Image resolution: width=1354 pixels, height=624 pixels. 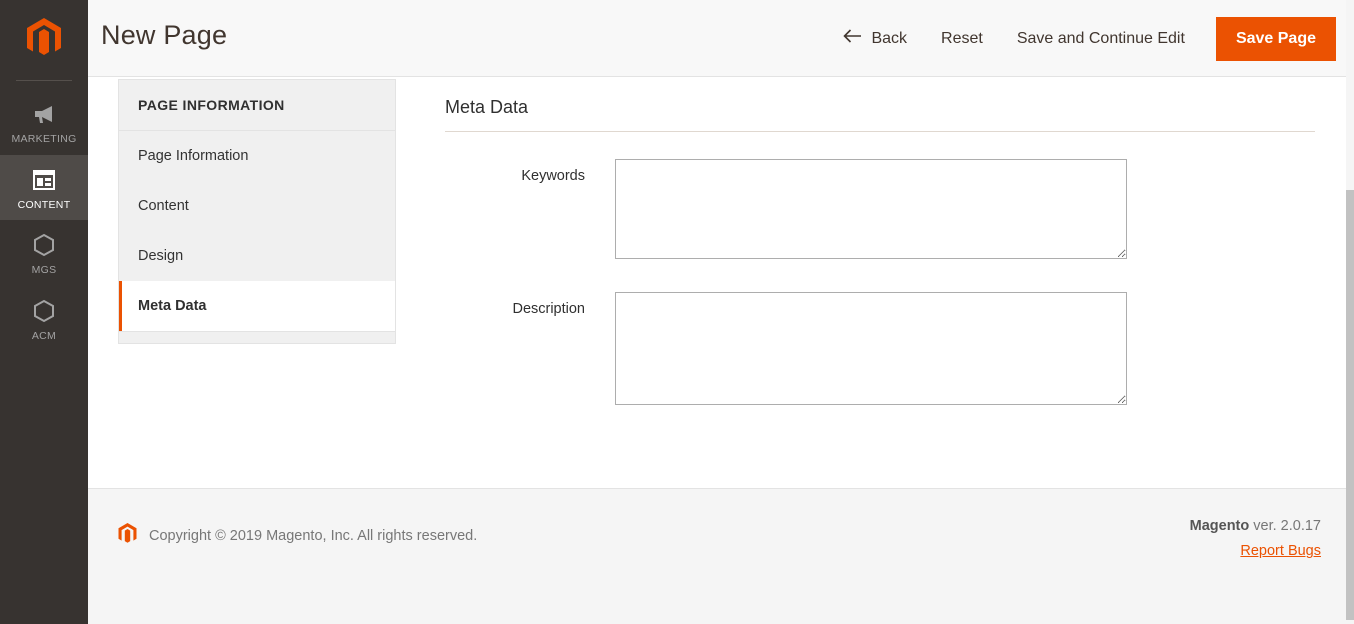 I want to click on version-line: Magento ver. 2.0.17, so click(x=1255, y=526).